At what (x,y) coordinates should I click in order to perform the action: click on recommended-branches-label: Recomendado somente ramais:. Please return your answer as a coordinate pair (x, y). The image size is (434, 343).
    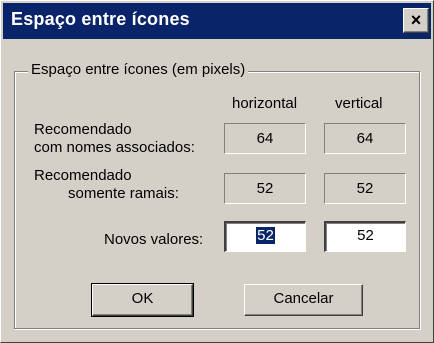
    Looking at the image, I should click on (106, 185).